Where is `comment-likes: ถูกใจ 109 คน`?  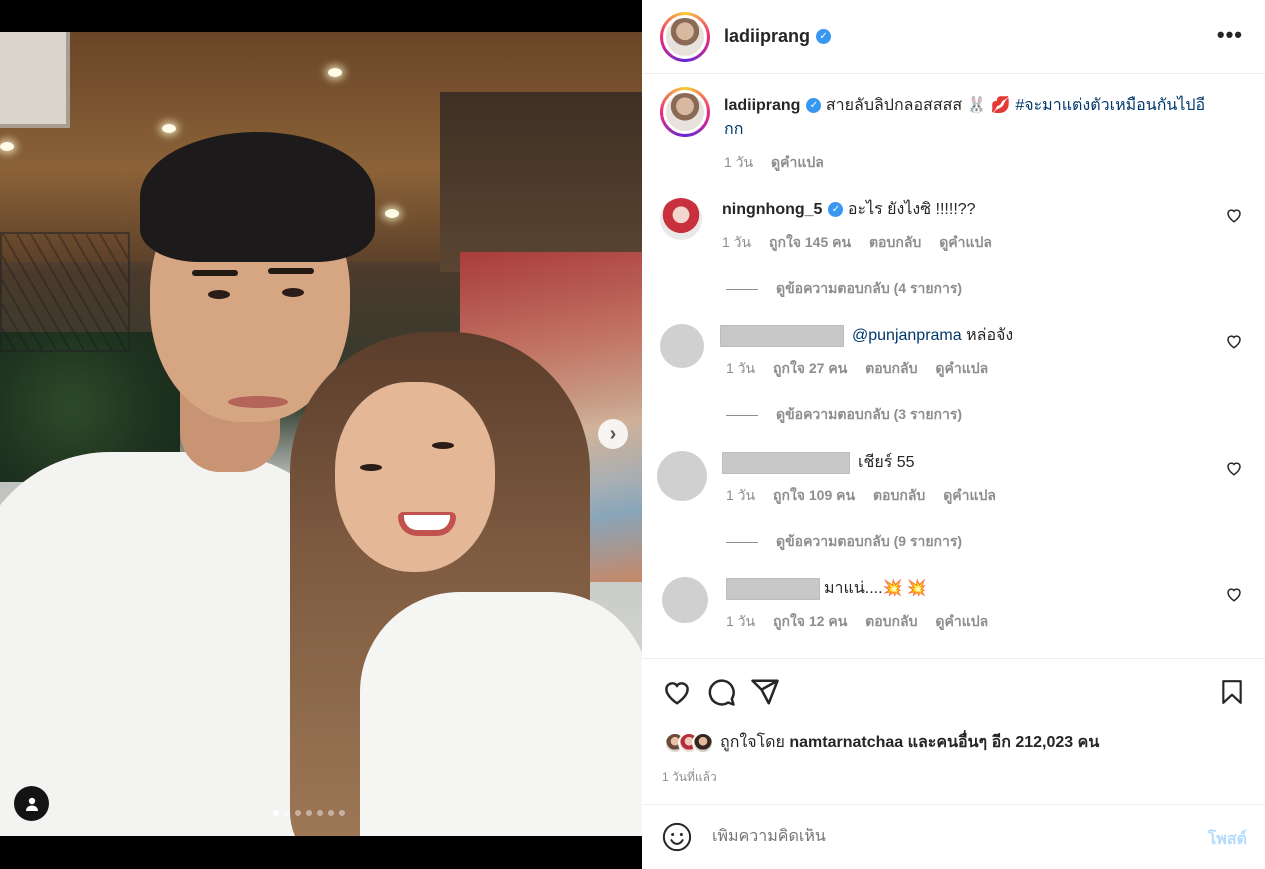 comment-likes: ถูกใจ 109 คน is located at coordinates (814, 495).